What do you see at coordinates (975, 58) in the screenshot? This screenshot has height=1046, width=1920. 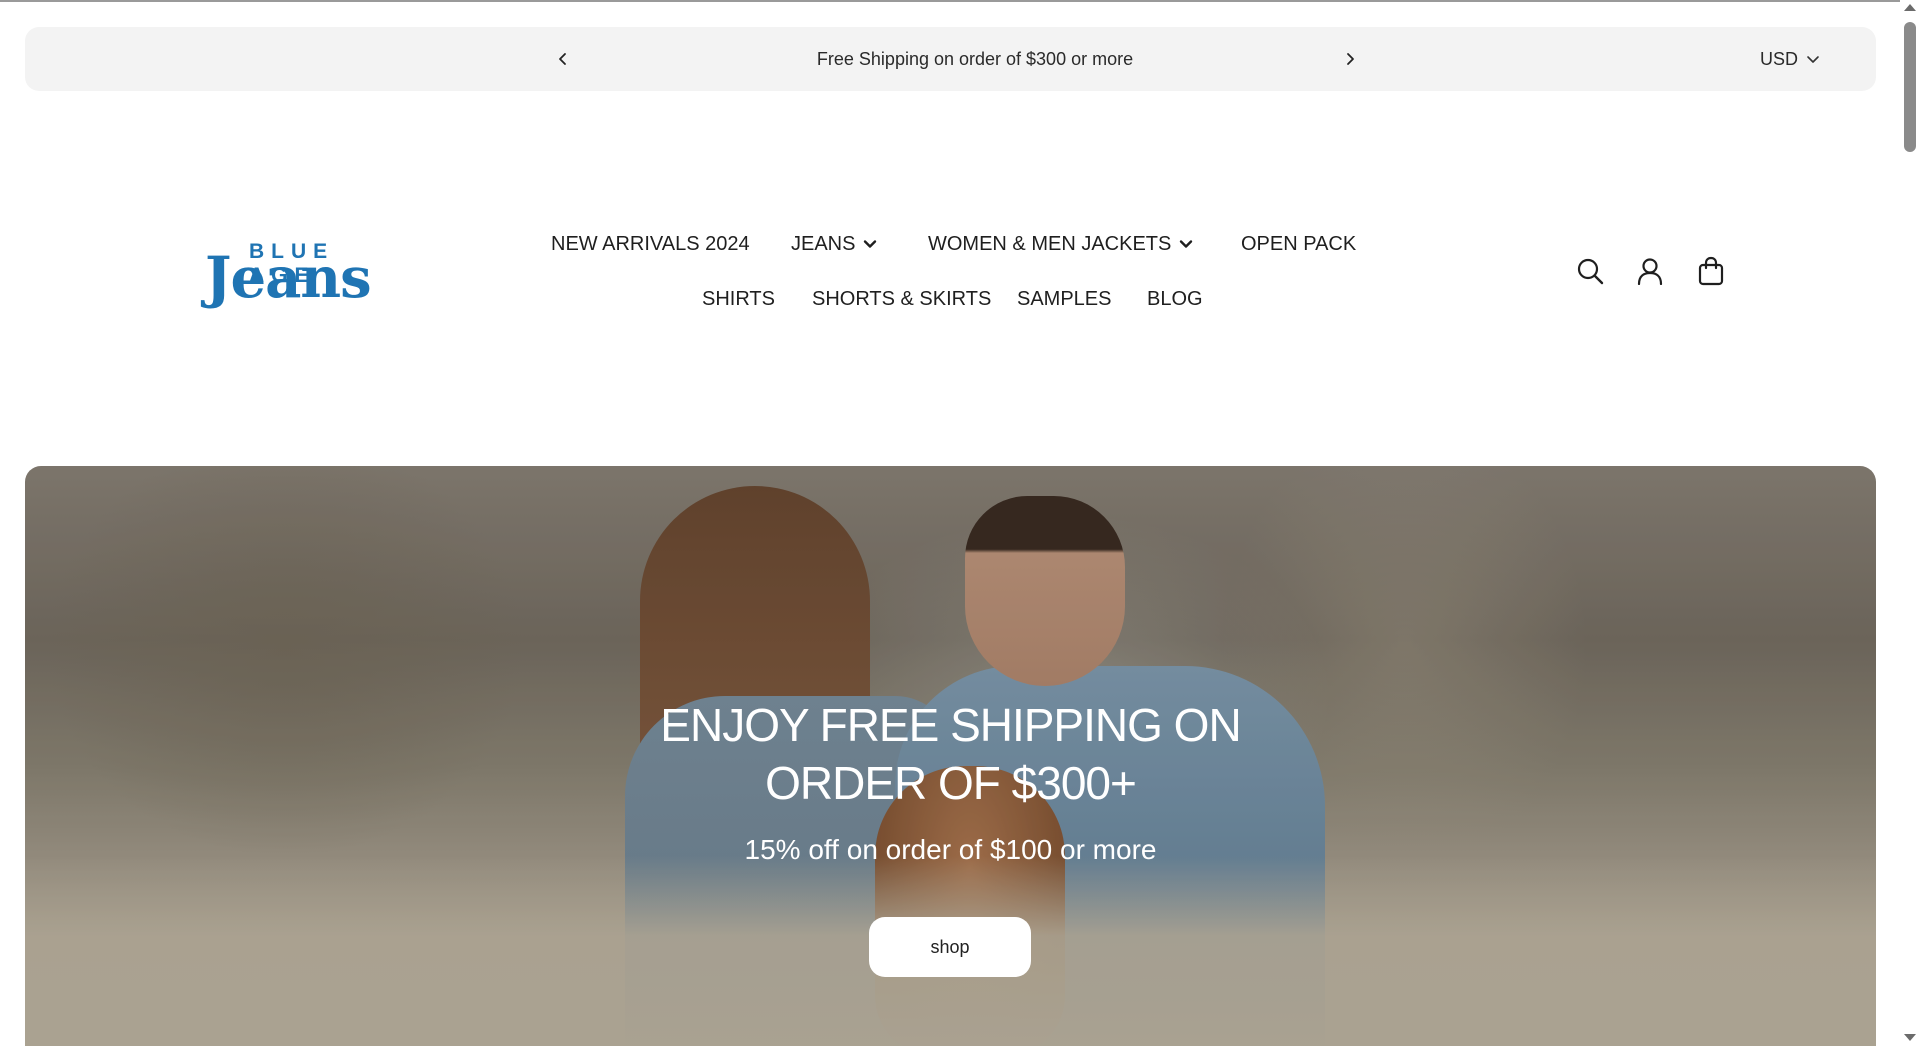 I see `announcement-message: Free Shipping on order of $300 or more` at bounding box center [975, 58].